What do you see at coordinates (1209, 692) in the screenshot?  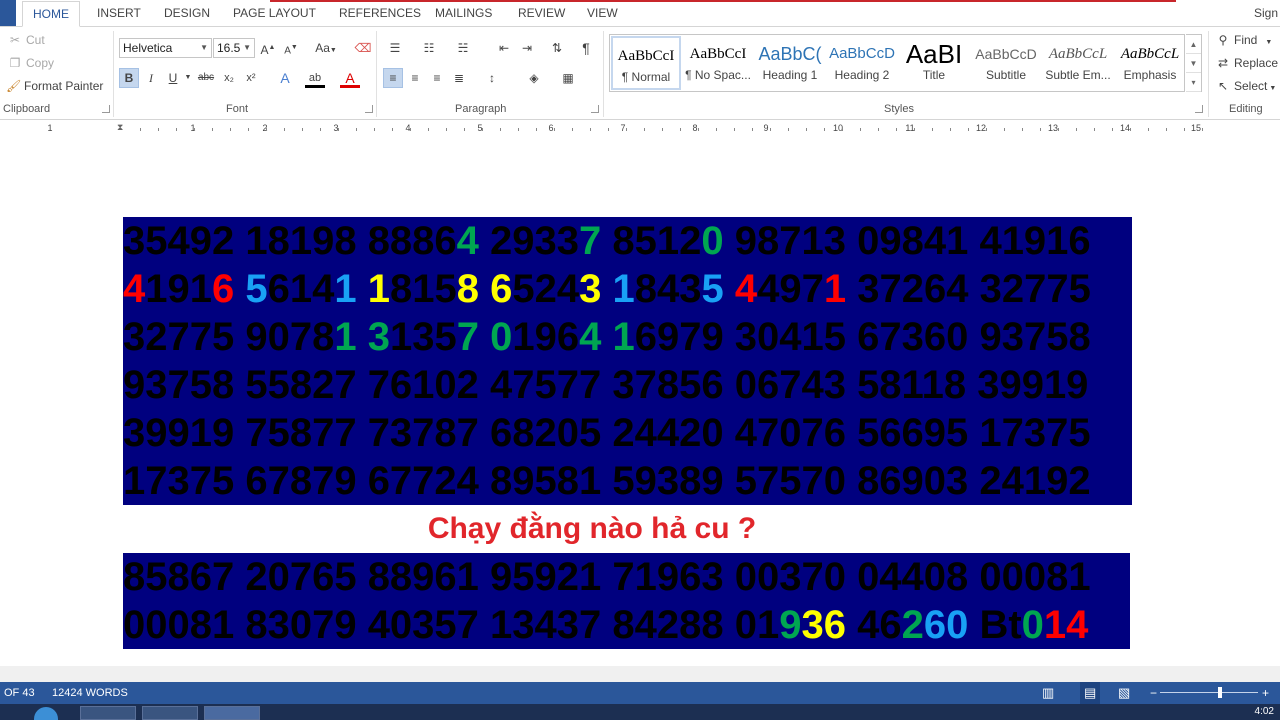 I see `zoom-slider` at bounding box center [1209, 692].